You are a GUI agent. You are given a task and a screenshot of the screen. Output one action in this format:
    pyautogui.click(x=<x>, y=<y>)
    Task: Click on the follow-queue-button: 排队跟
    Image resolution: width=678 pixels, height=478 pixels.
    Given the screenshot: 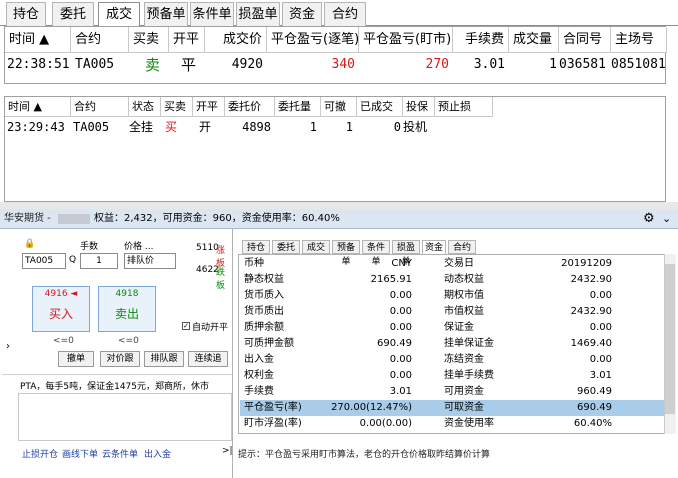 What is the action you would take?
    pyautogui.click(x=164, y=359)
    